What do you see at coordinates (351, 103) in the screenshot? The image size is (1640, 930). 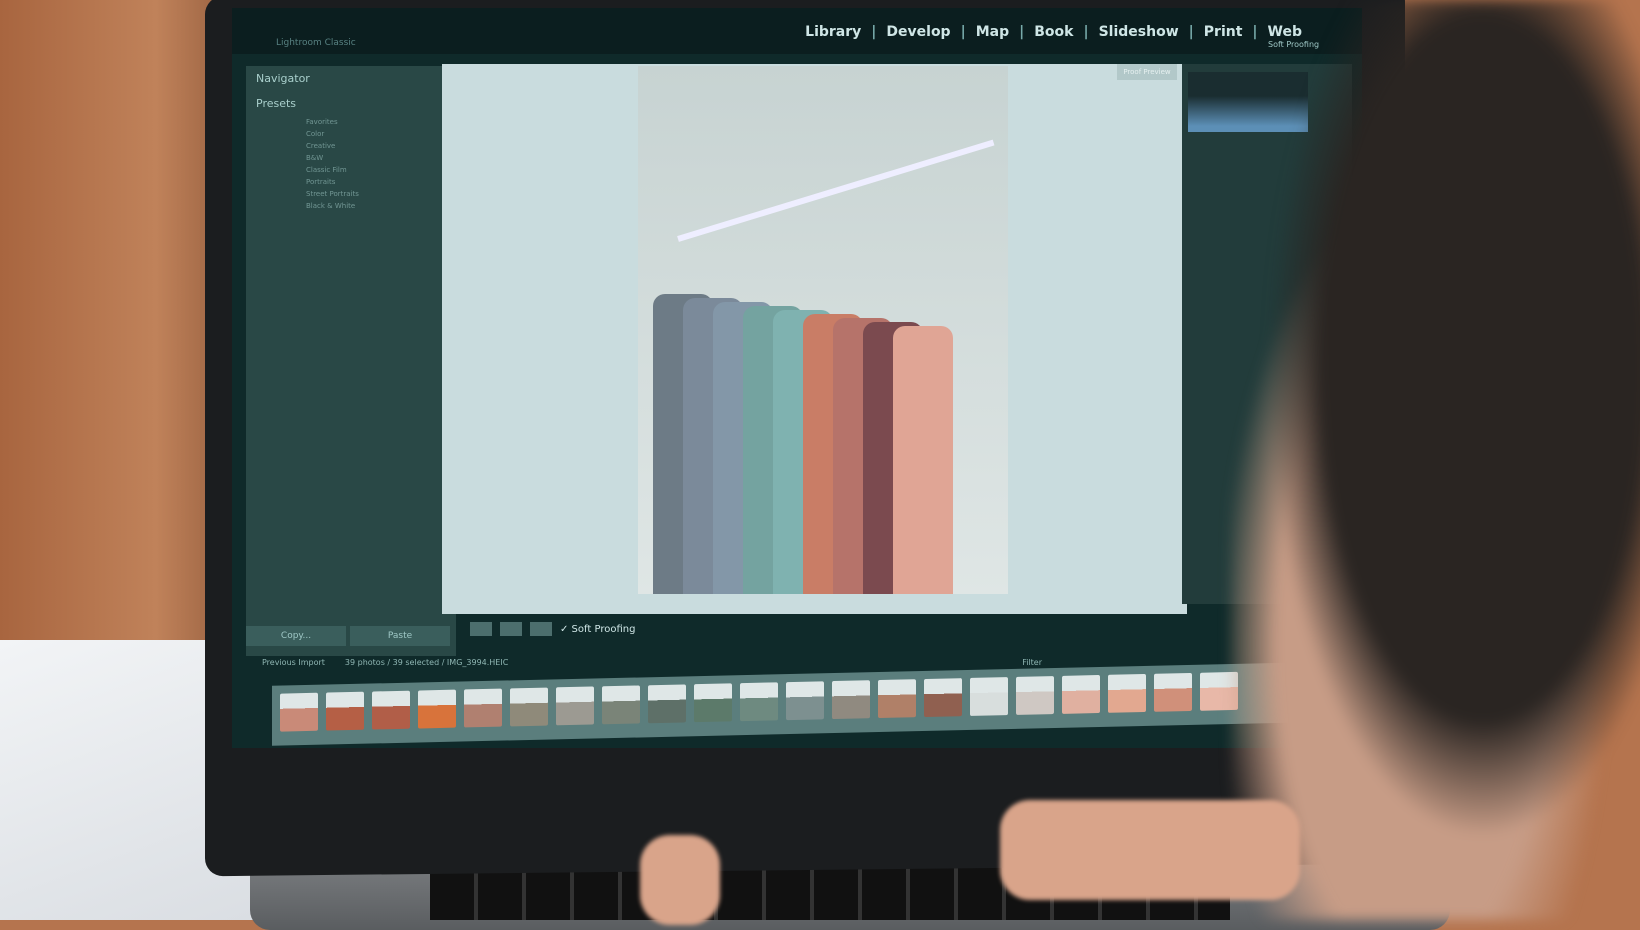 I see `presets-header: Presets` at bounding box center [351, 103].